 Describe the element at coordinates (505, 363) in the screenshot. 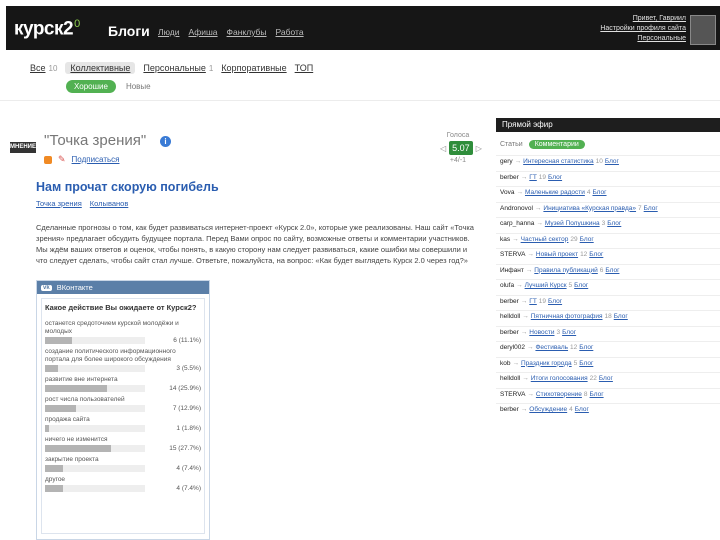

I see `feed-item-author: kob` at that location.